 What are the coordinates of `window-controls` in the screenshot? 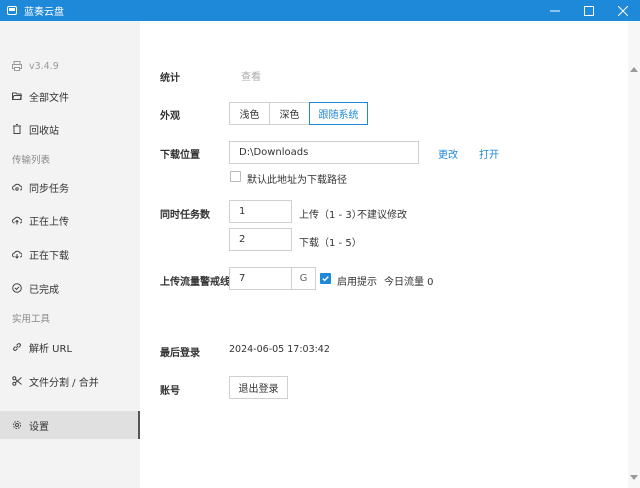 It's located at (589, 10).